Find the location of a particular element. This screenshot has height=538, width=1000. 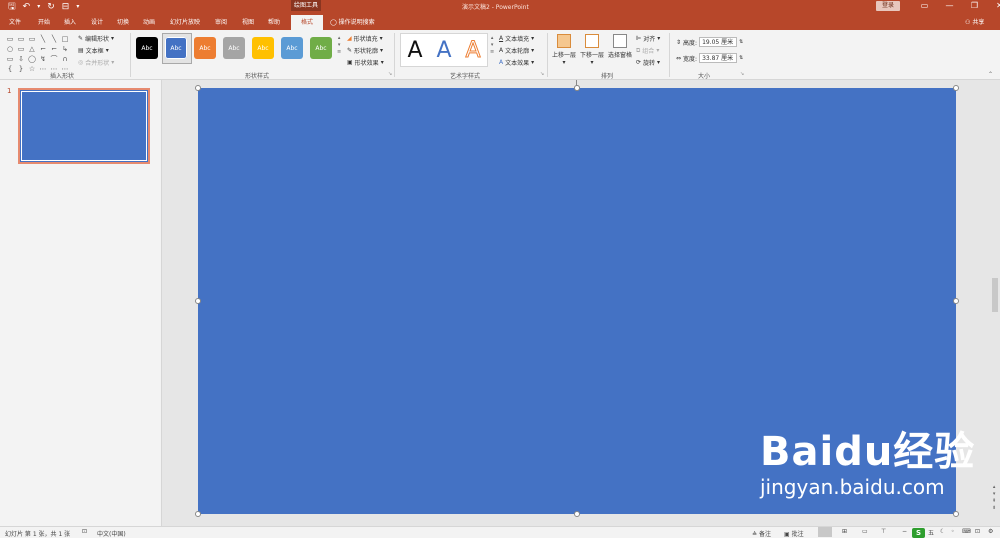

comments-button: ▣ 批注 is located at coordinates (794, 533).